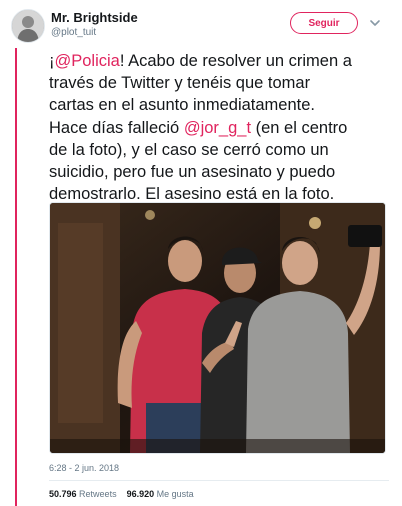 The height and width of the screenshot is (506, 402). Describe the element at coordinates (219, 480) in the screenshot. I see `divider` at that location.